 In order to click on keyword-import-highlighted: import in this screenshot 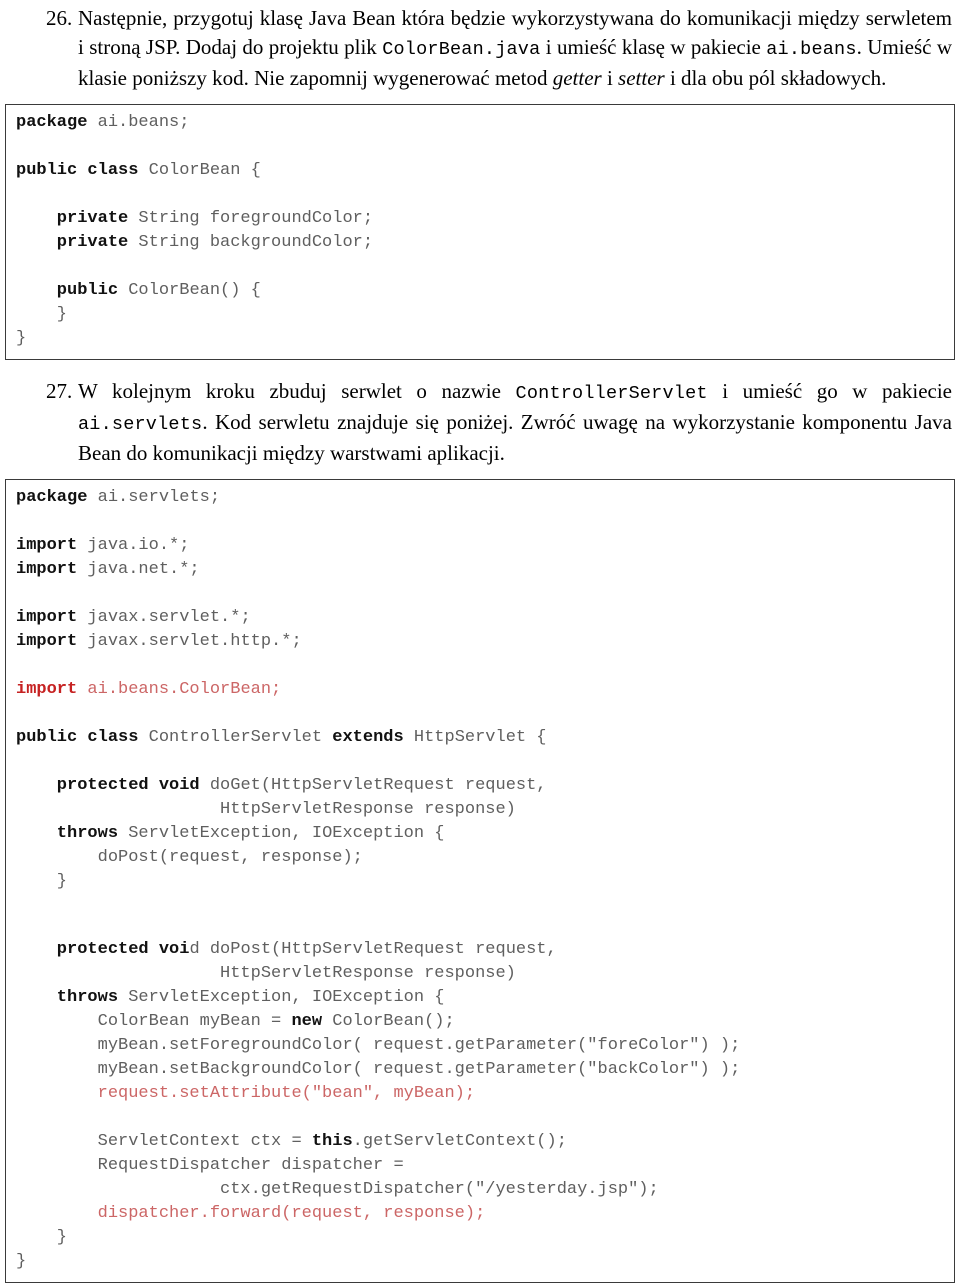, I will do `click(47, 689)`.